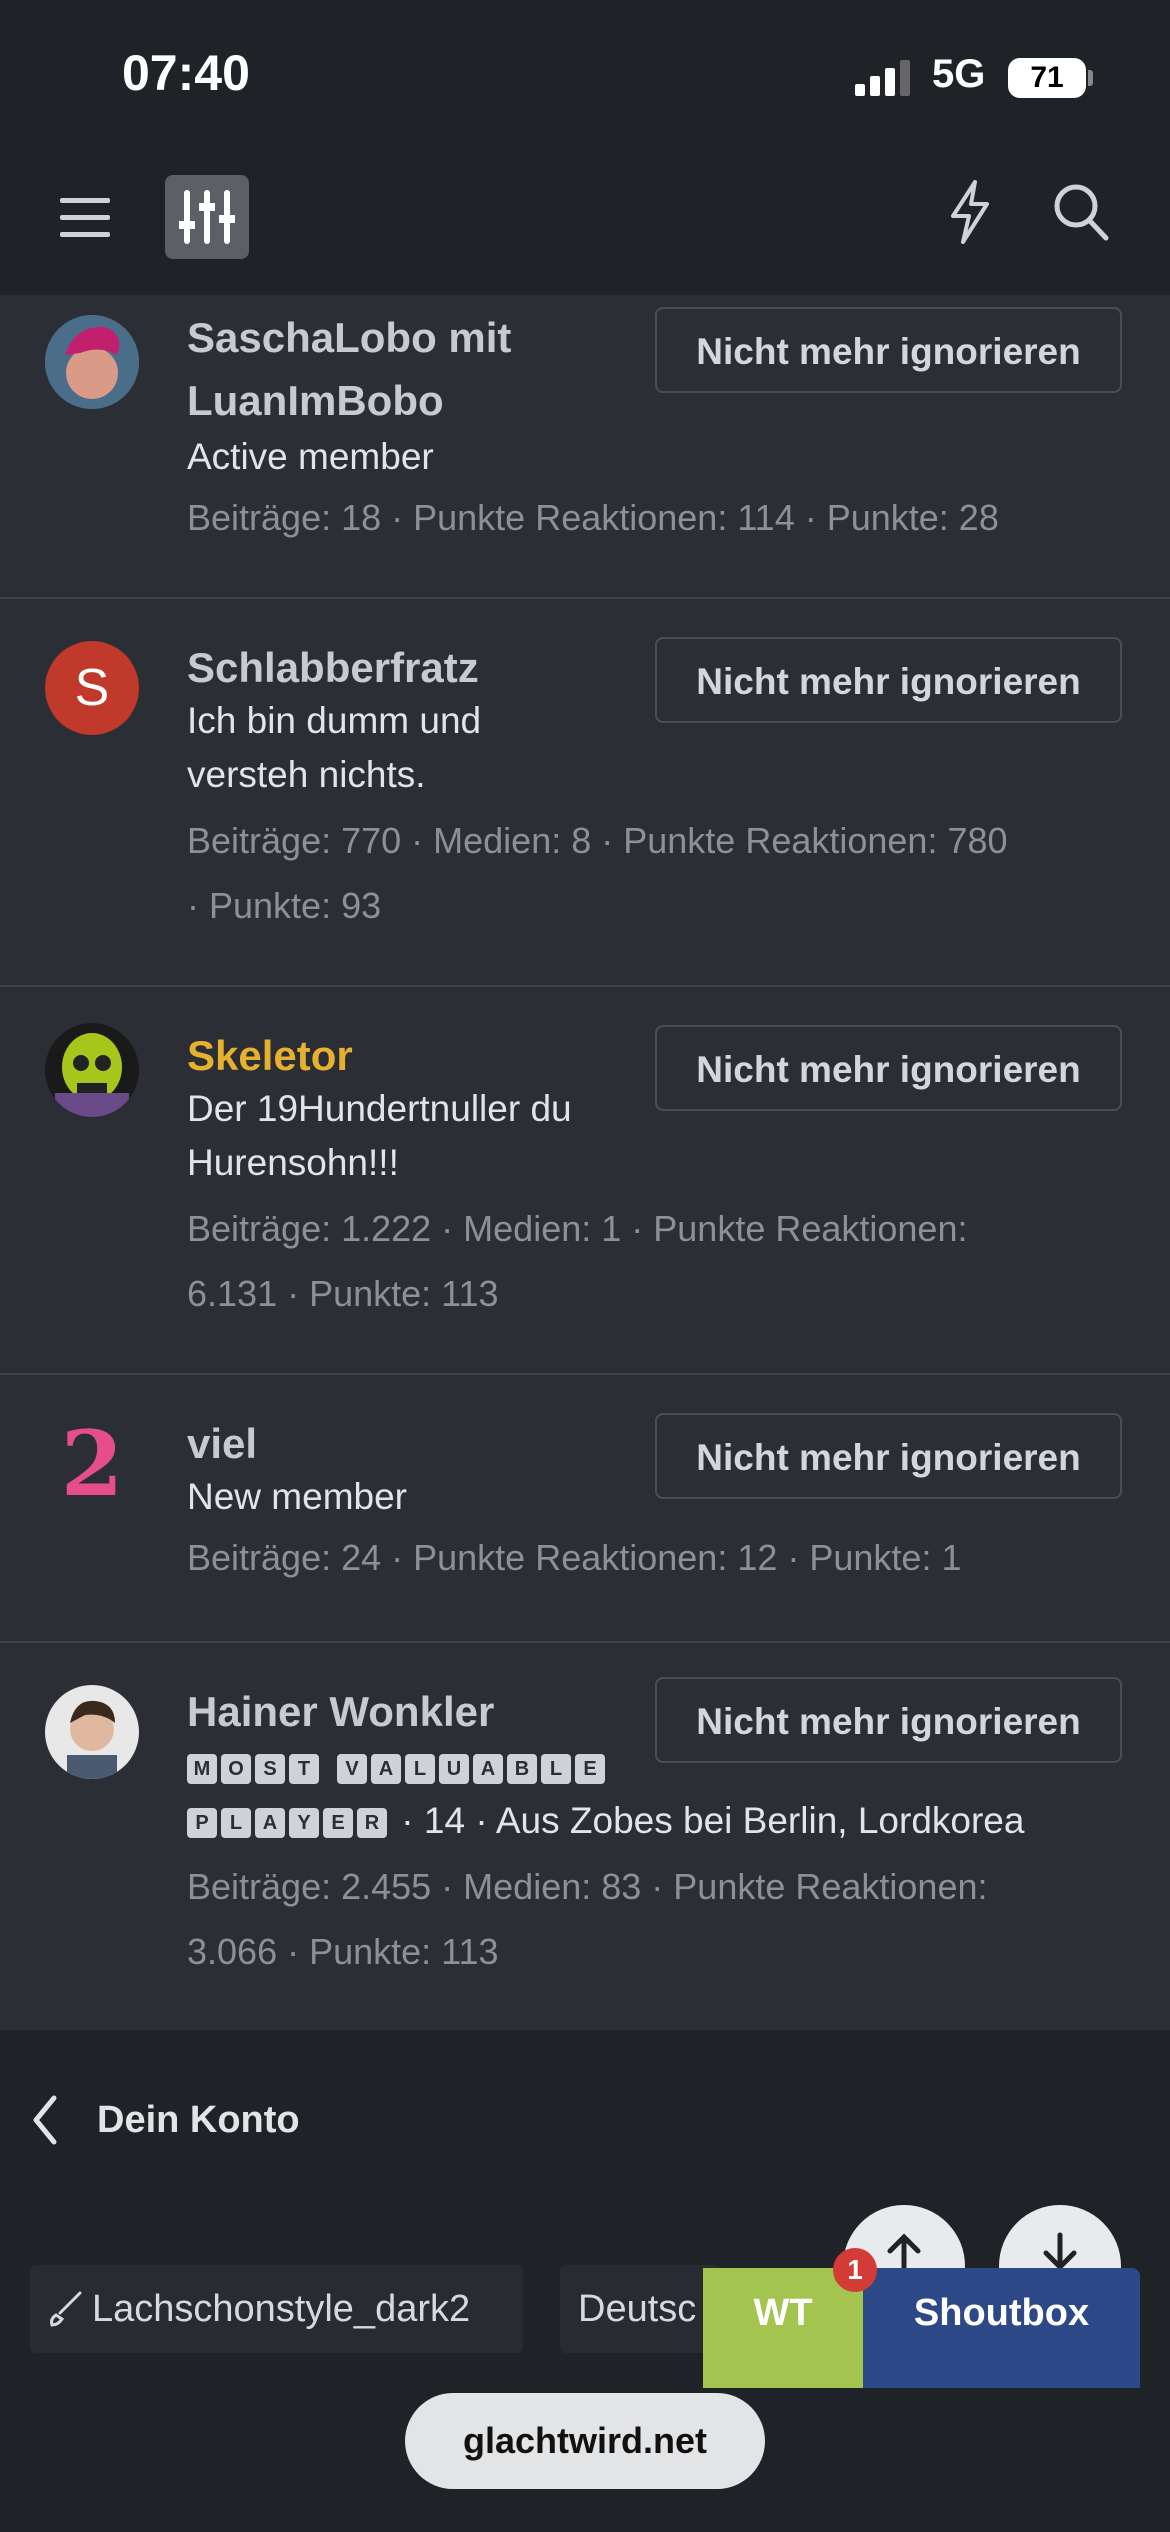 Image resolution: width=1170 pixels, height=2532 pixels. I want to click on language-chooser: Deutsc, so click(640, 2309).